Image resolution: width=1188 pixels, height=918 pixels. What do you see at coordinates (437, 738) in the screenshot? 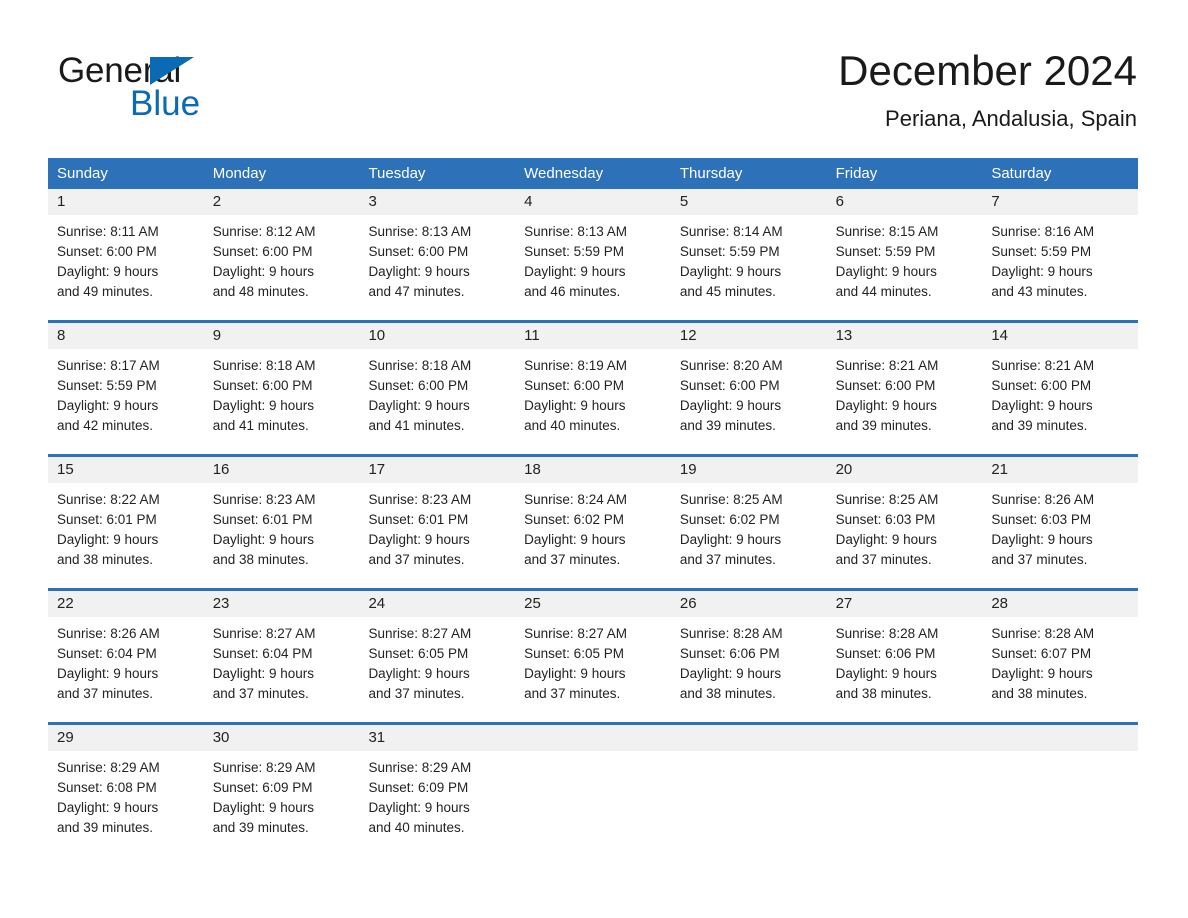
I see `day-number: 31` at bounding box center [437, 738].